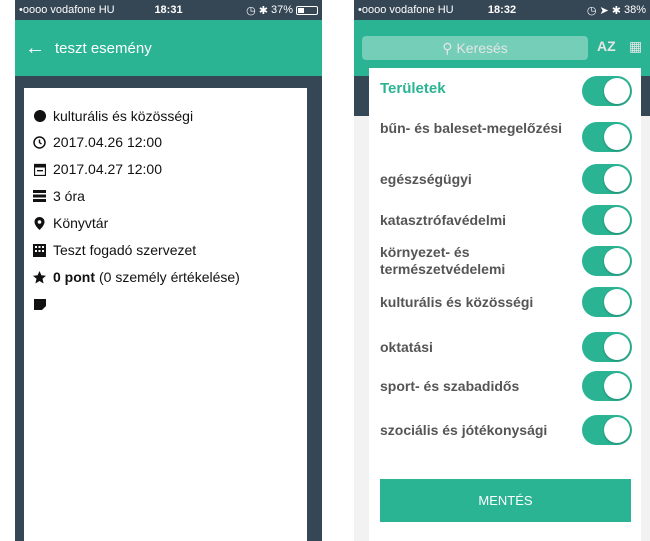 The width and height of the screenshot is (650, 541). I want to click on battery-icon, so click(307, 10).